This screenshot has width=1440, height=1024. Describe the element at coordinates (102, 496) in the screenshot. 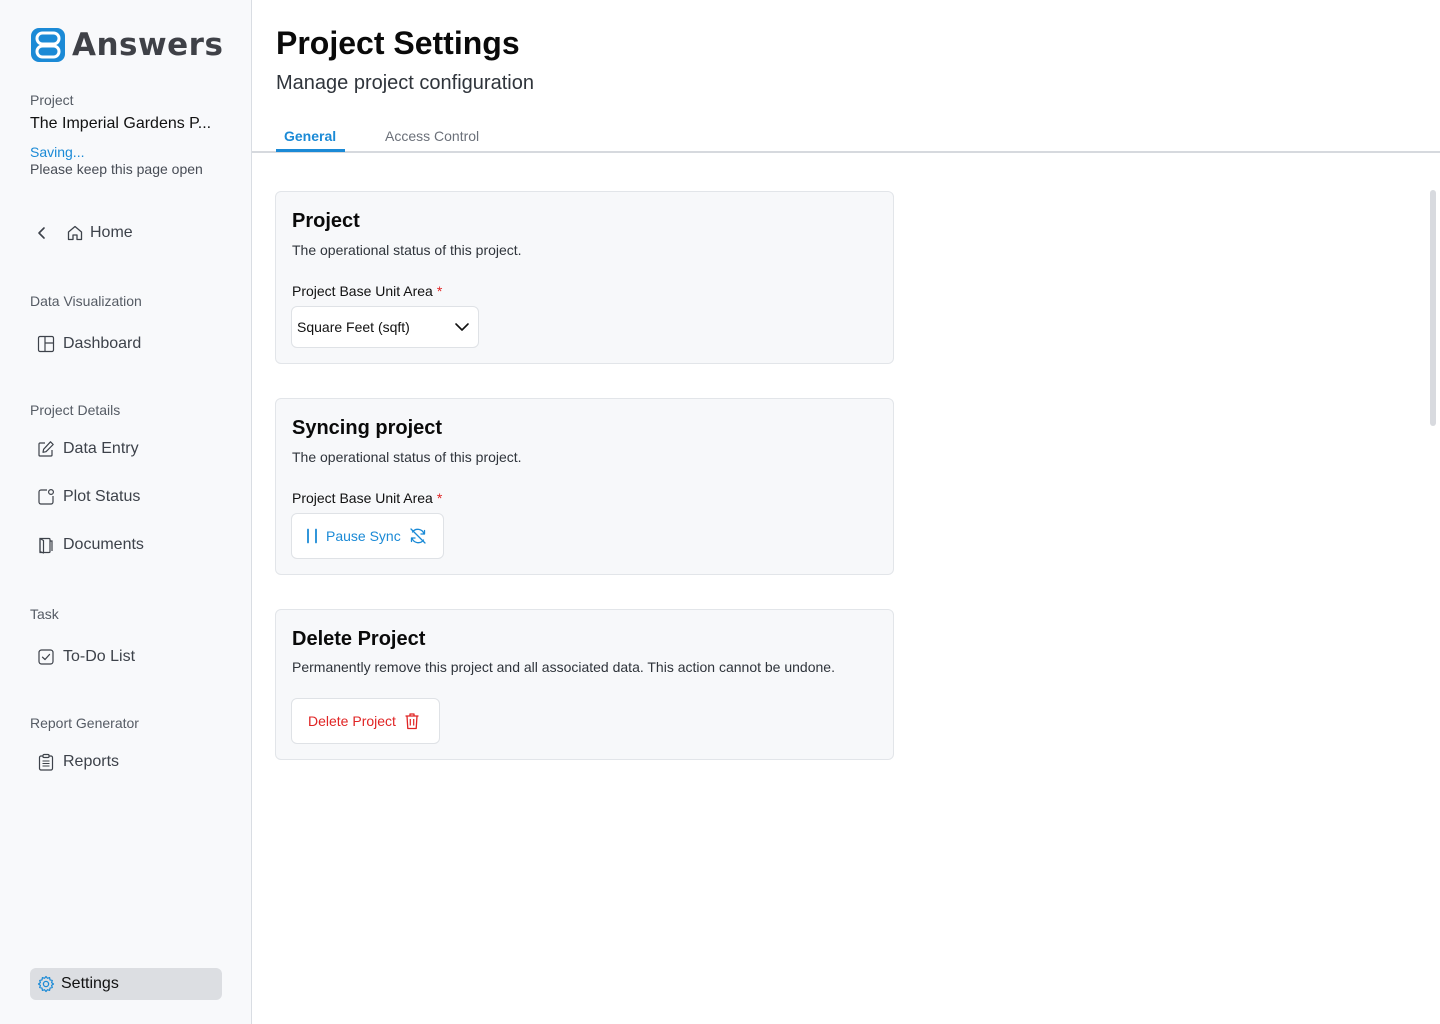

I see `nav-plot-status-label: Plot Status` at that location.